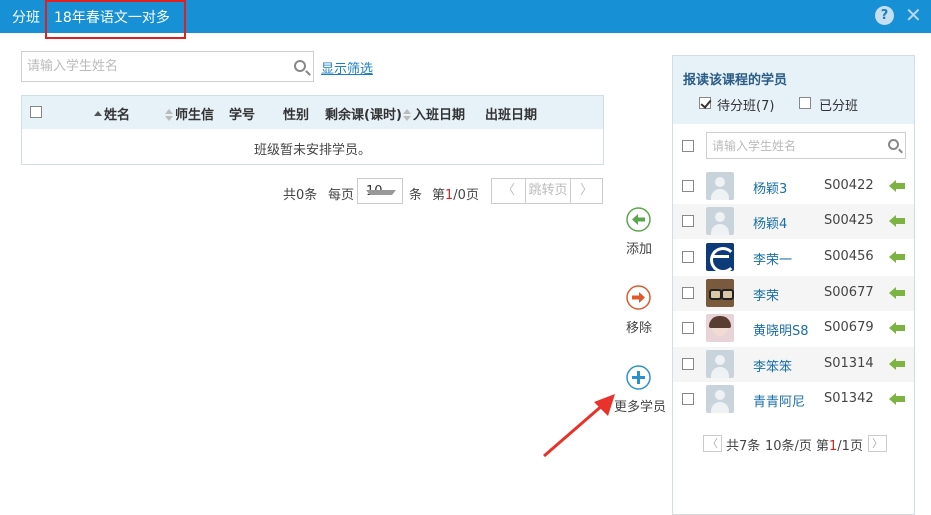 The image size is (931, 515). What do you see at coordinates (363, 115) in the screenshot?
I see `col-remaining: 剩余课(课时)` at bounding box center [363, 115].